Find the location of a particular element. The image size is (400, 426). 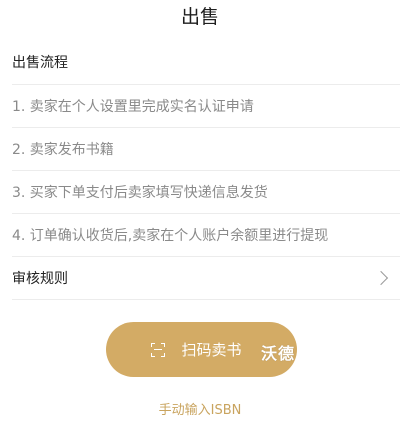

scan-sell-button: 扫码卖书 沃德 is located at coordinates (201, 349).